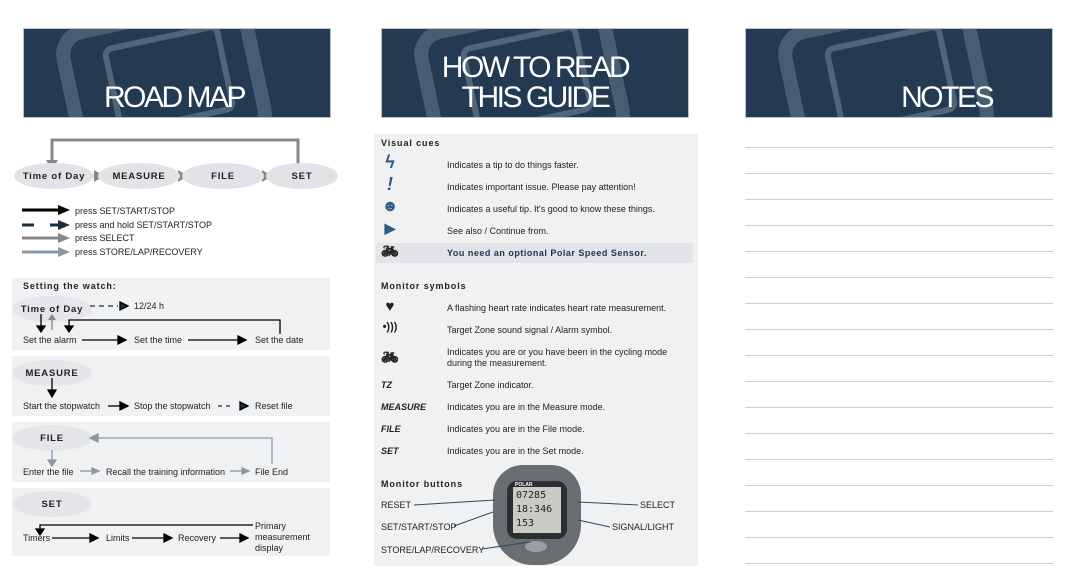 This screenshot has width=1080, height=588. I want to click on select-button-label: SELECT, so click(658, 505).